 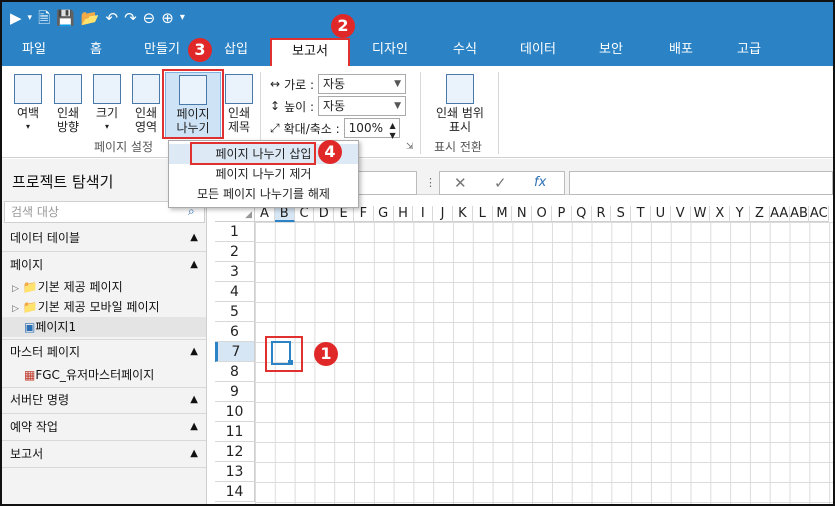 What do you see at coordinates (799, 214) in the screenshot?
I see `column-header: AB` at bounding box center [799, 214].